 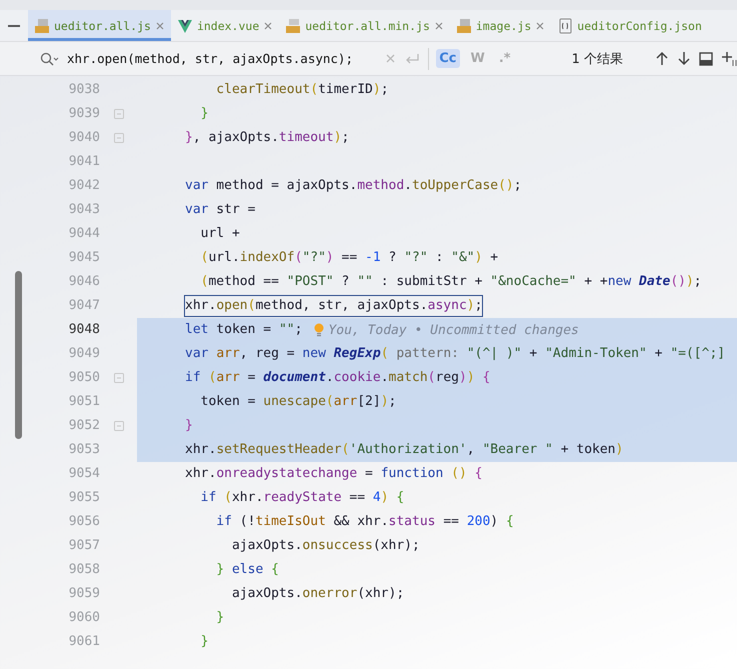 What do you see at coordinates (84, 570) in the screenshot?
I see `line-number: 9058` at bounding box center [84, 570].